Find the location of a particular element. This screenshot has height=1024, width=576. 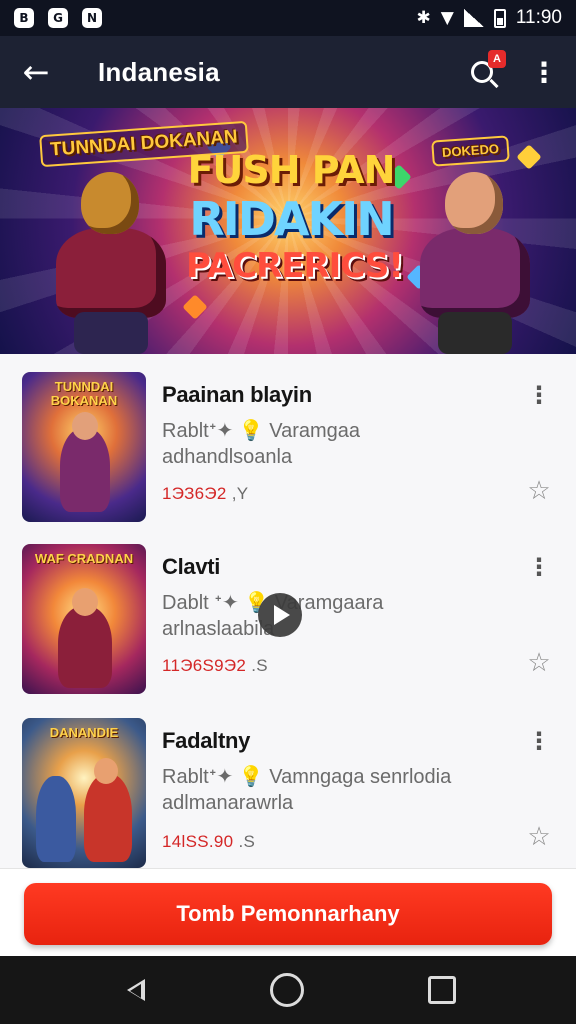

hero-character-left is located at coordinates (111, 263).